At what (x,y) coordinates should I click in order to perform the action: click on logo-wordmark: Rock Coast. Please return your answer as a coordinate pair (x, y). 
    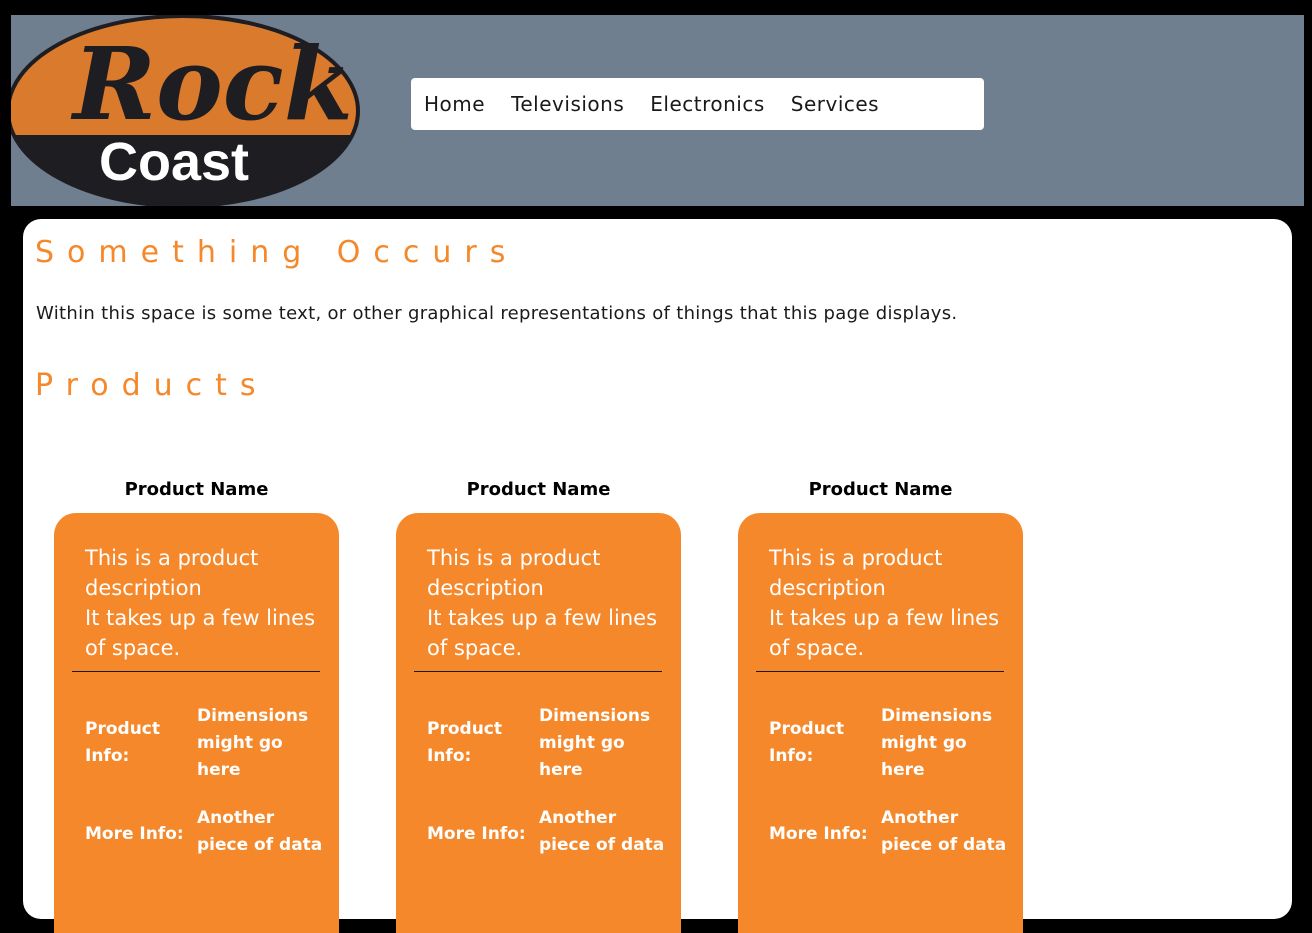
    Looking at the image, I should click on (211, 108).